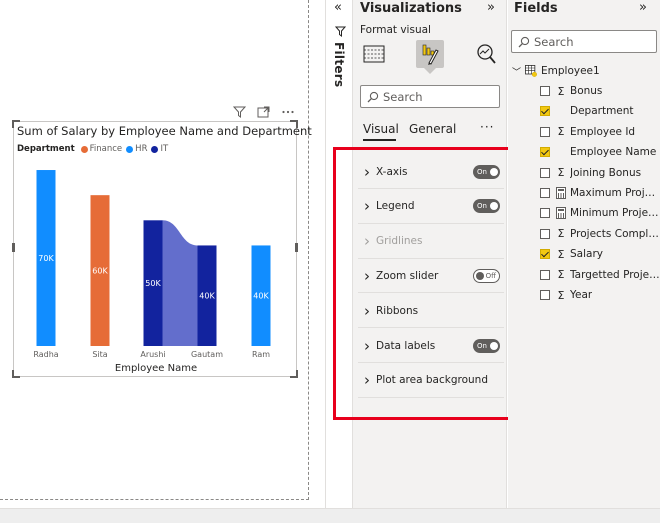 This screenshot has width=660, height=523. What do you see at coordinates (430, 96) in the screenshot?
I see `format-search-input: Search` at bounding box center [430, 96].